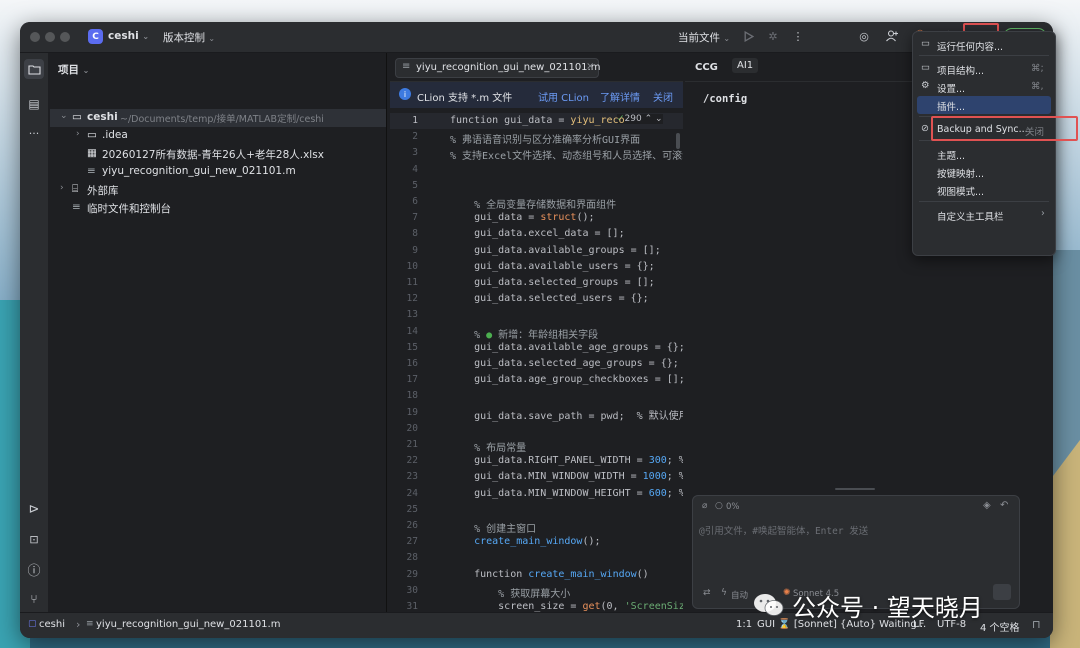 The image size is (1080, 648). I want to click on run-config-selector: 当前文件 ⌄, so click(704, 37).